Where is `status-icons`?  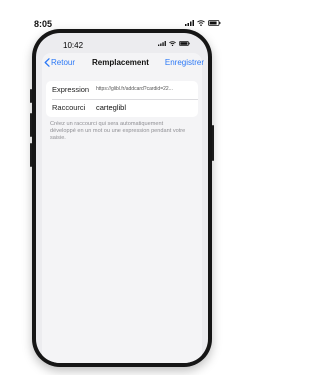 status-icons is located at coordinates (174, 43).